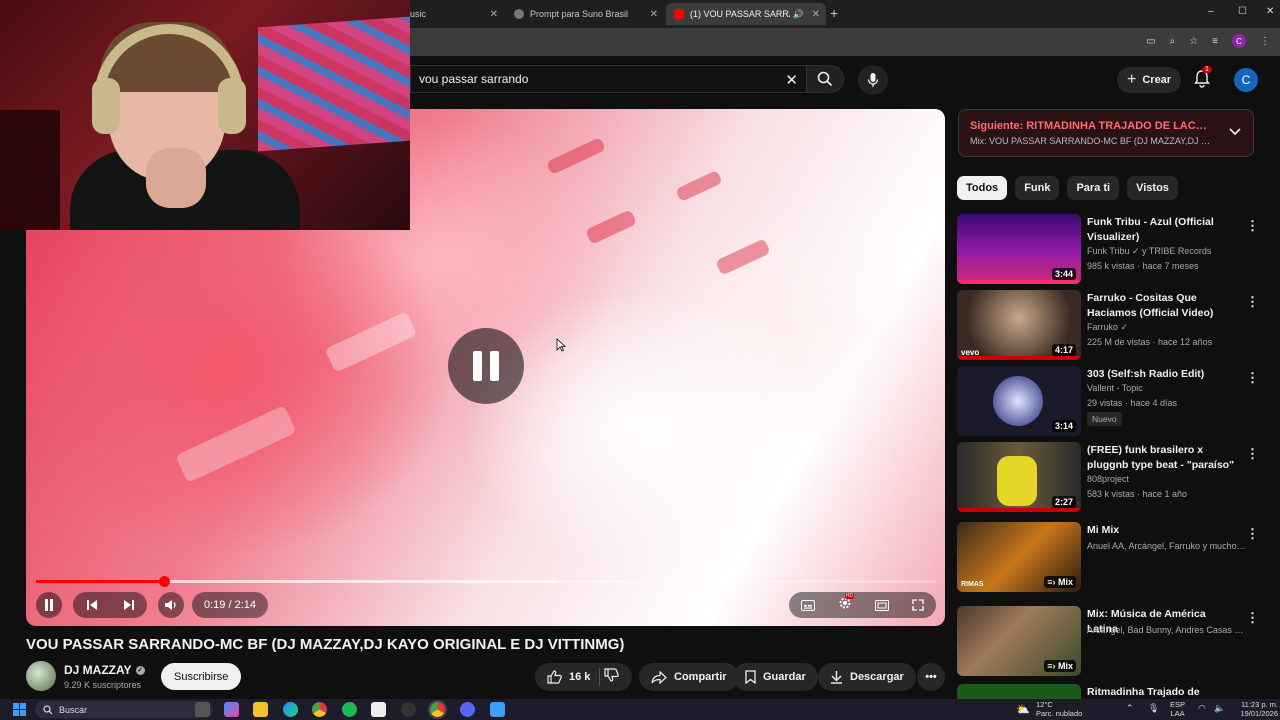  Describe the element at coordinates (882, 605) in the screenshot. I see `miniplayer-icon` at that location.